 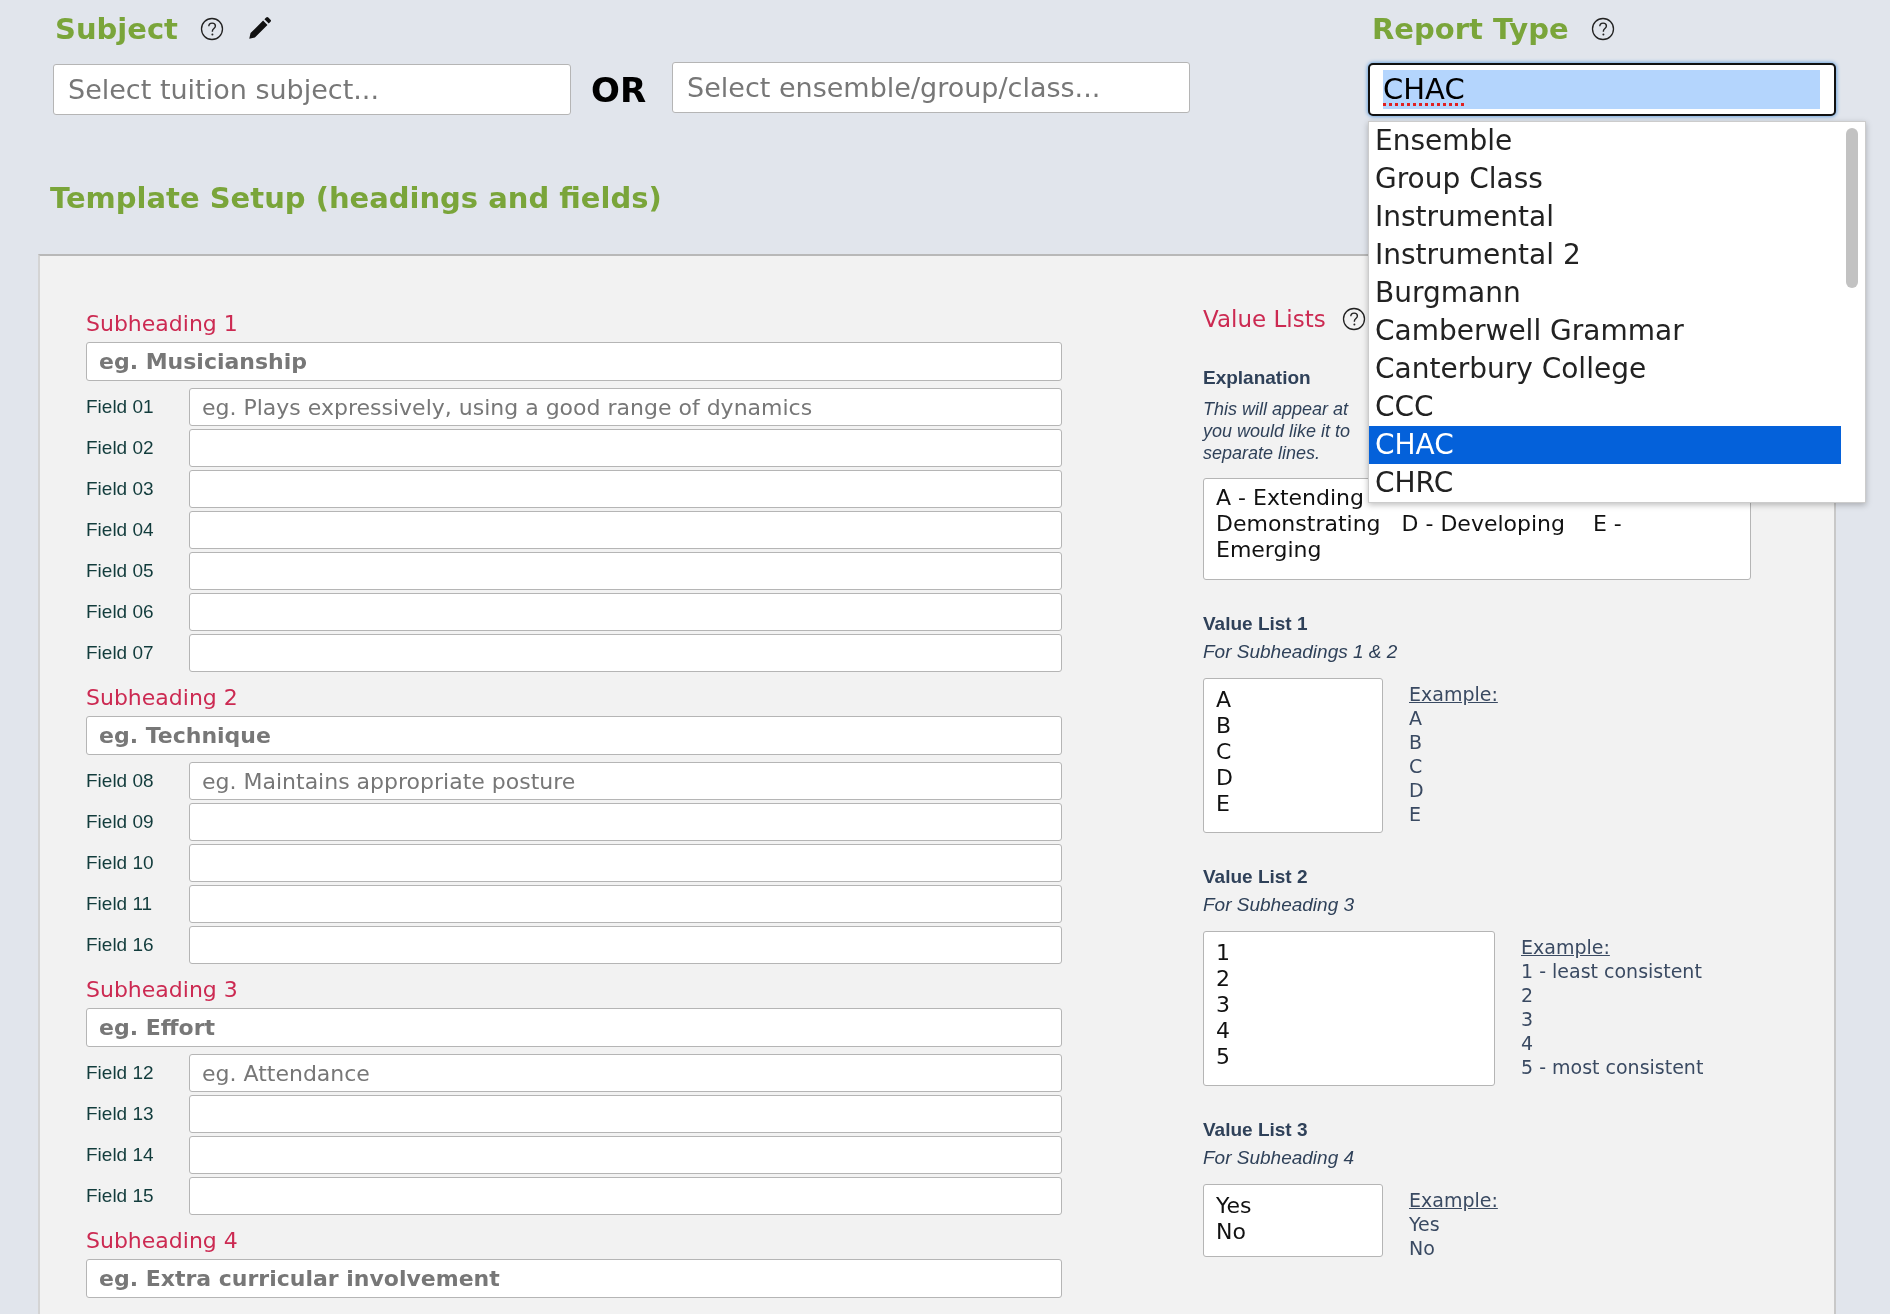 I want to click on subheading-field: eg. Technique, so click(x=574, y=735).